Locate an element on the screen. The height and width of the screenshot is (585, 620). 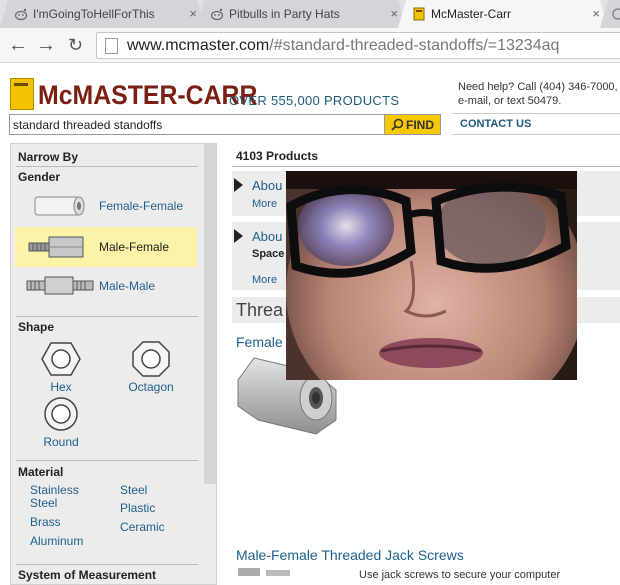
google-icon is located at coordinates (616, 14).